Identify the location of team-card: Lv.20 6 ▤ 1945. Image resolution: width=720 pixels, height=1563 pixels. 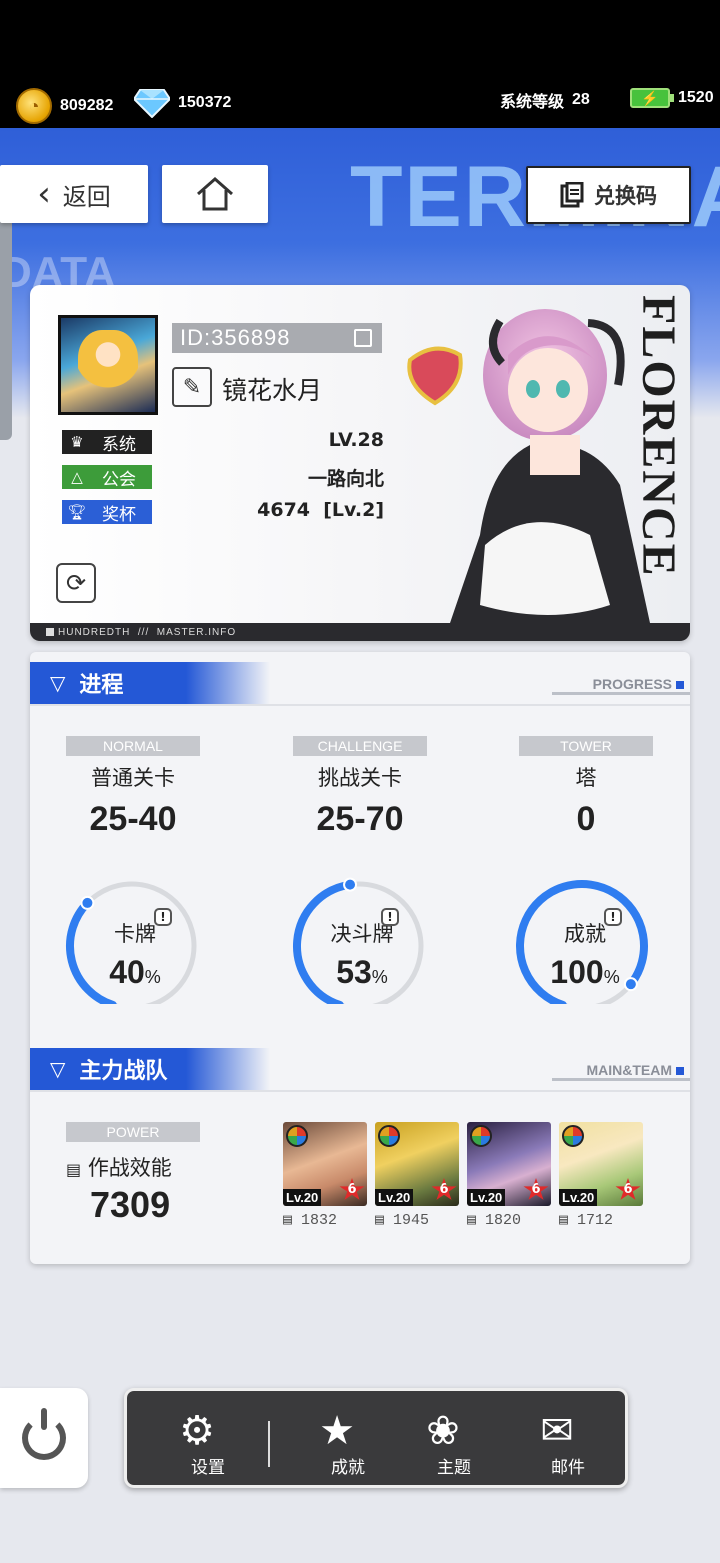
(417, 1175).